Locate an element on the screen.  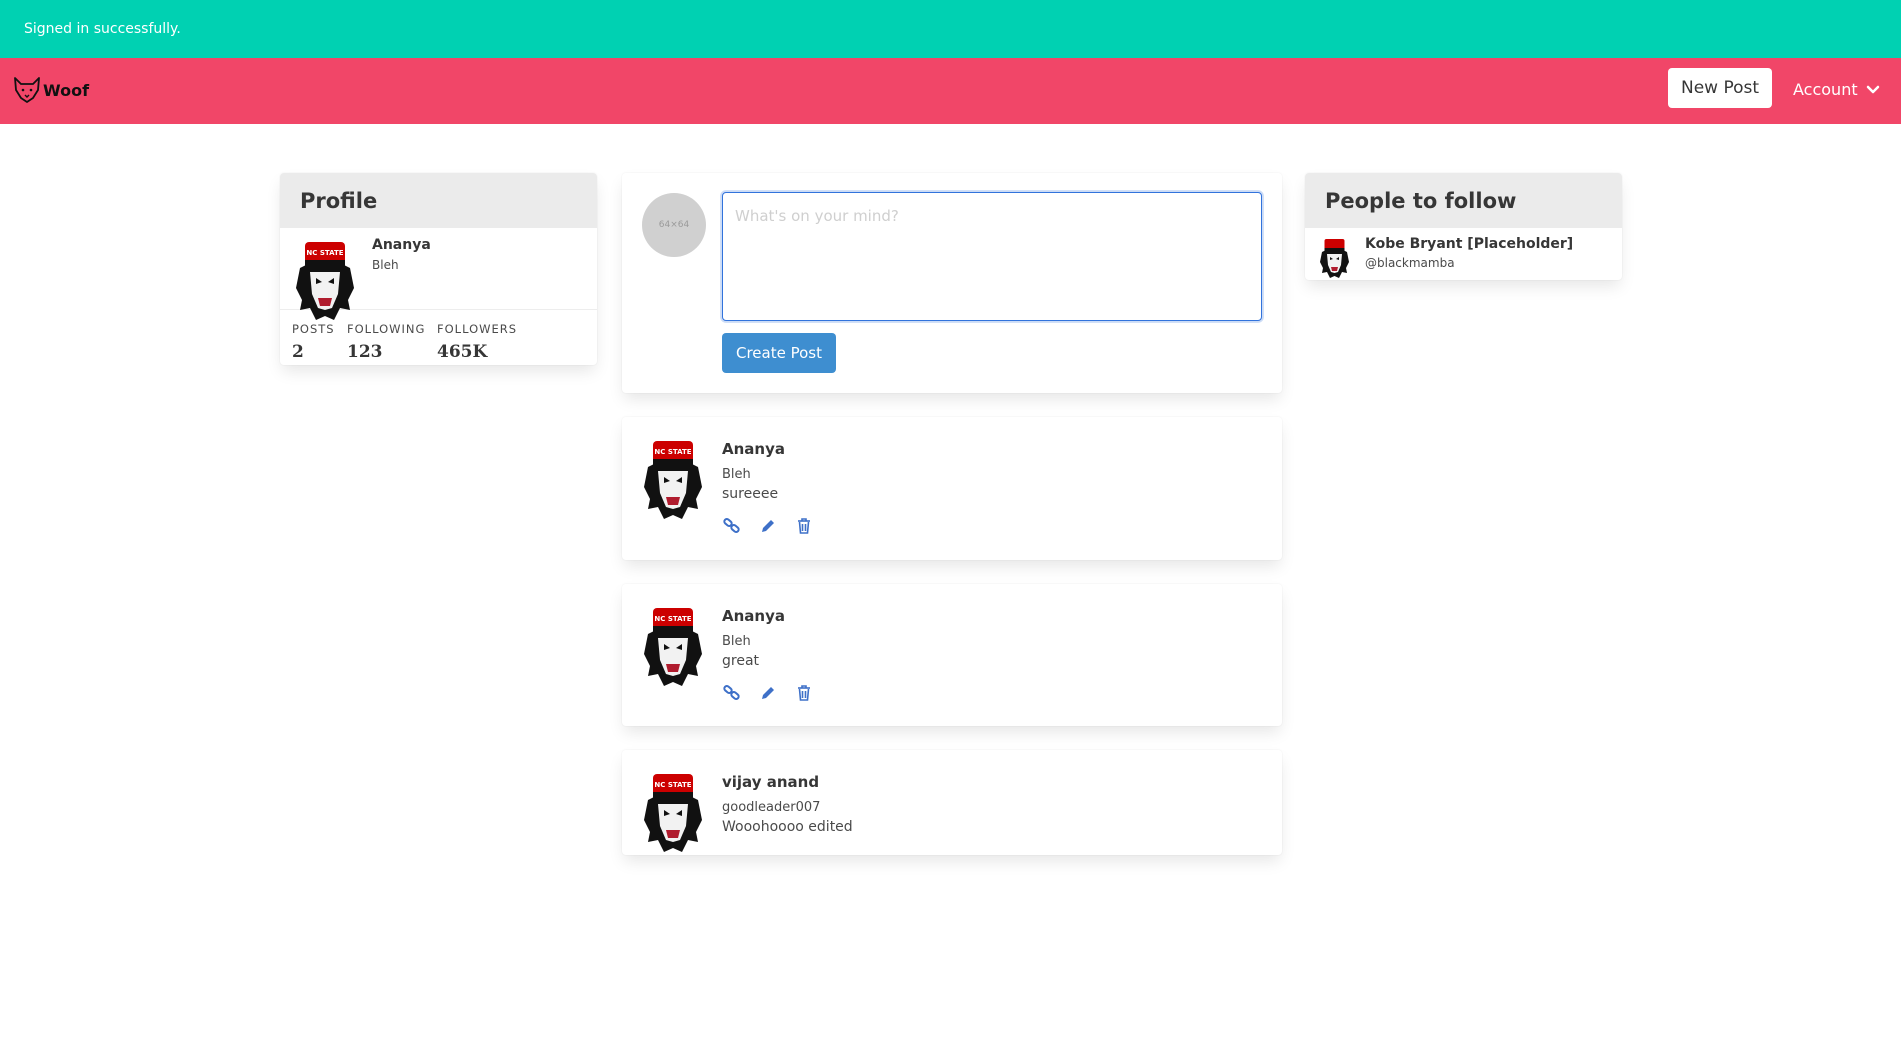
post-textarea is located at coordinates (992, 256).